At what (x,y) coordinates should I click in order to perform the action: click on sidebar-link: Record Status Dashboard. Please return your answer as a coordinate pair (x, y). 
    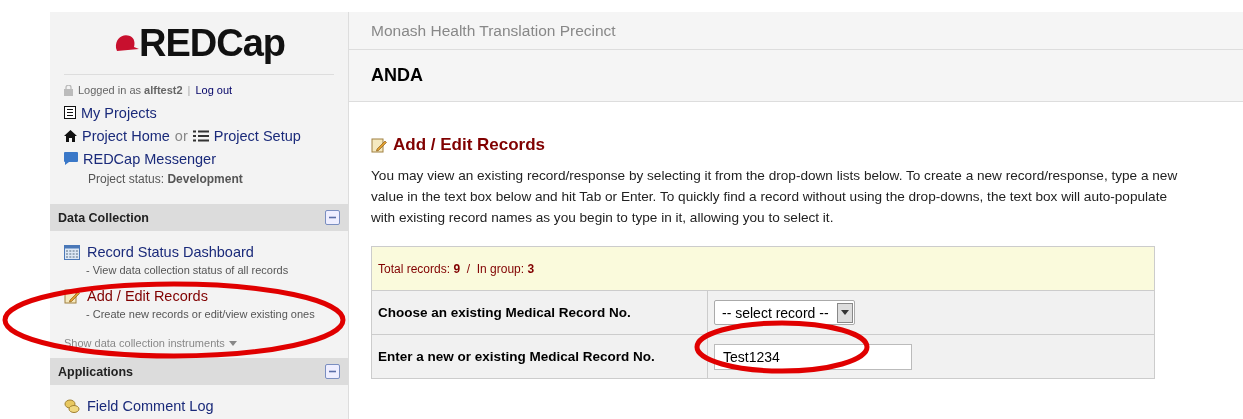
    Looking at the image, I should click on (170, 252).